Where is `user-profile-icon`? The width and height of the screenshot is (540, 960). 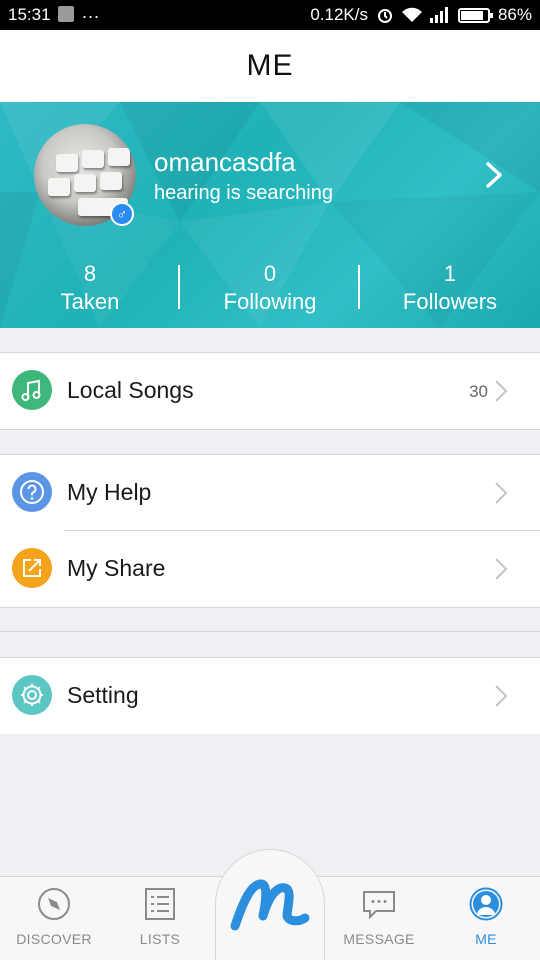 user-profile-icon is located at coordinates (486, 904).